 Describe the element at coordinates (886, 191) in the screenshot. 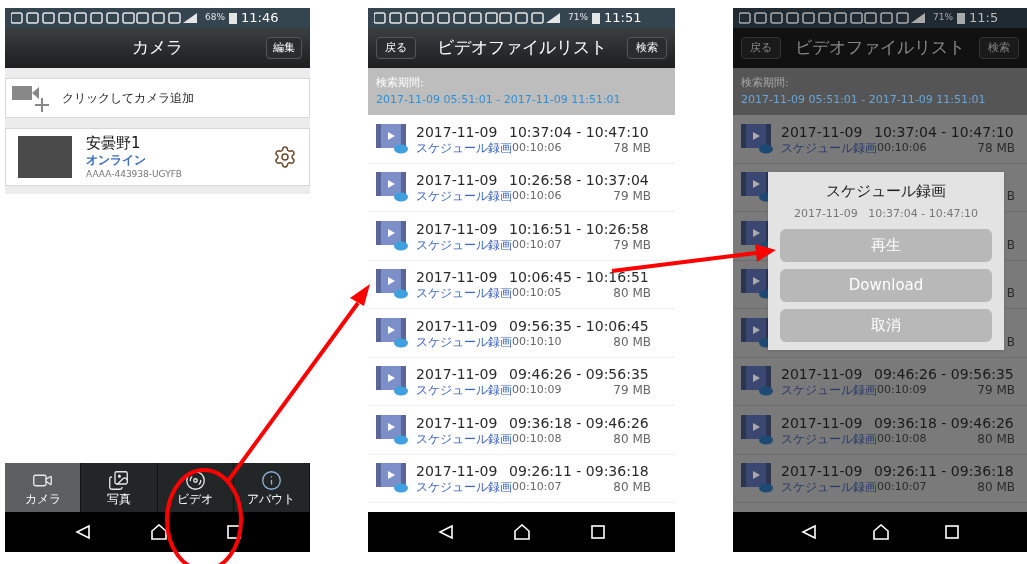

I see `dialog-title: スケジュール録画` at that location.